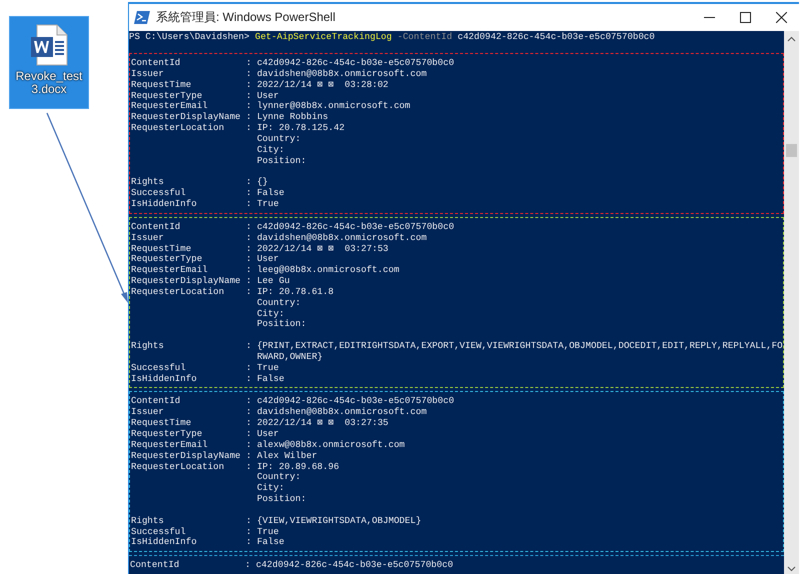 The height and width of the screenshot is (574, 800). Describe the element at coordinates (246, 17) in the screenshot. I see `window-title: 系統管理員: Windows PowerShell` at that location.